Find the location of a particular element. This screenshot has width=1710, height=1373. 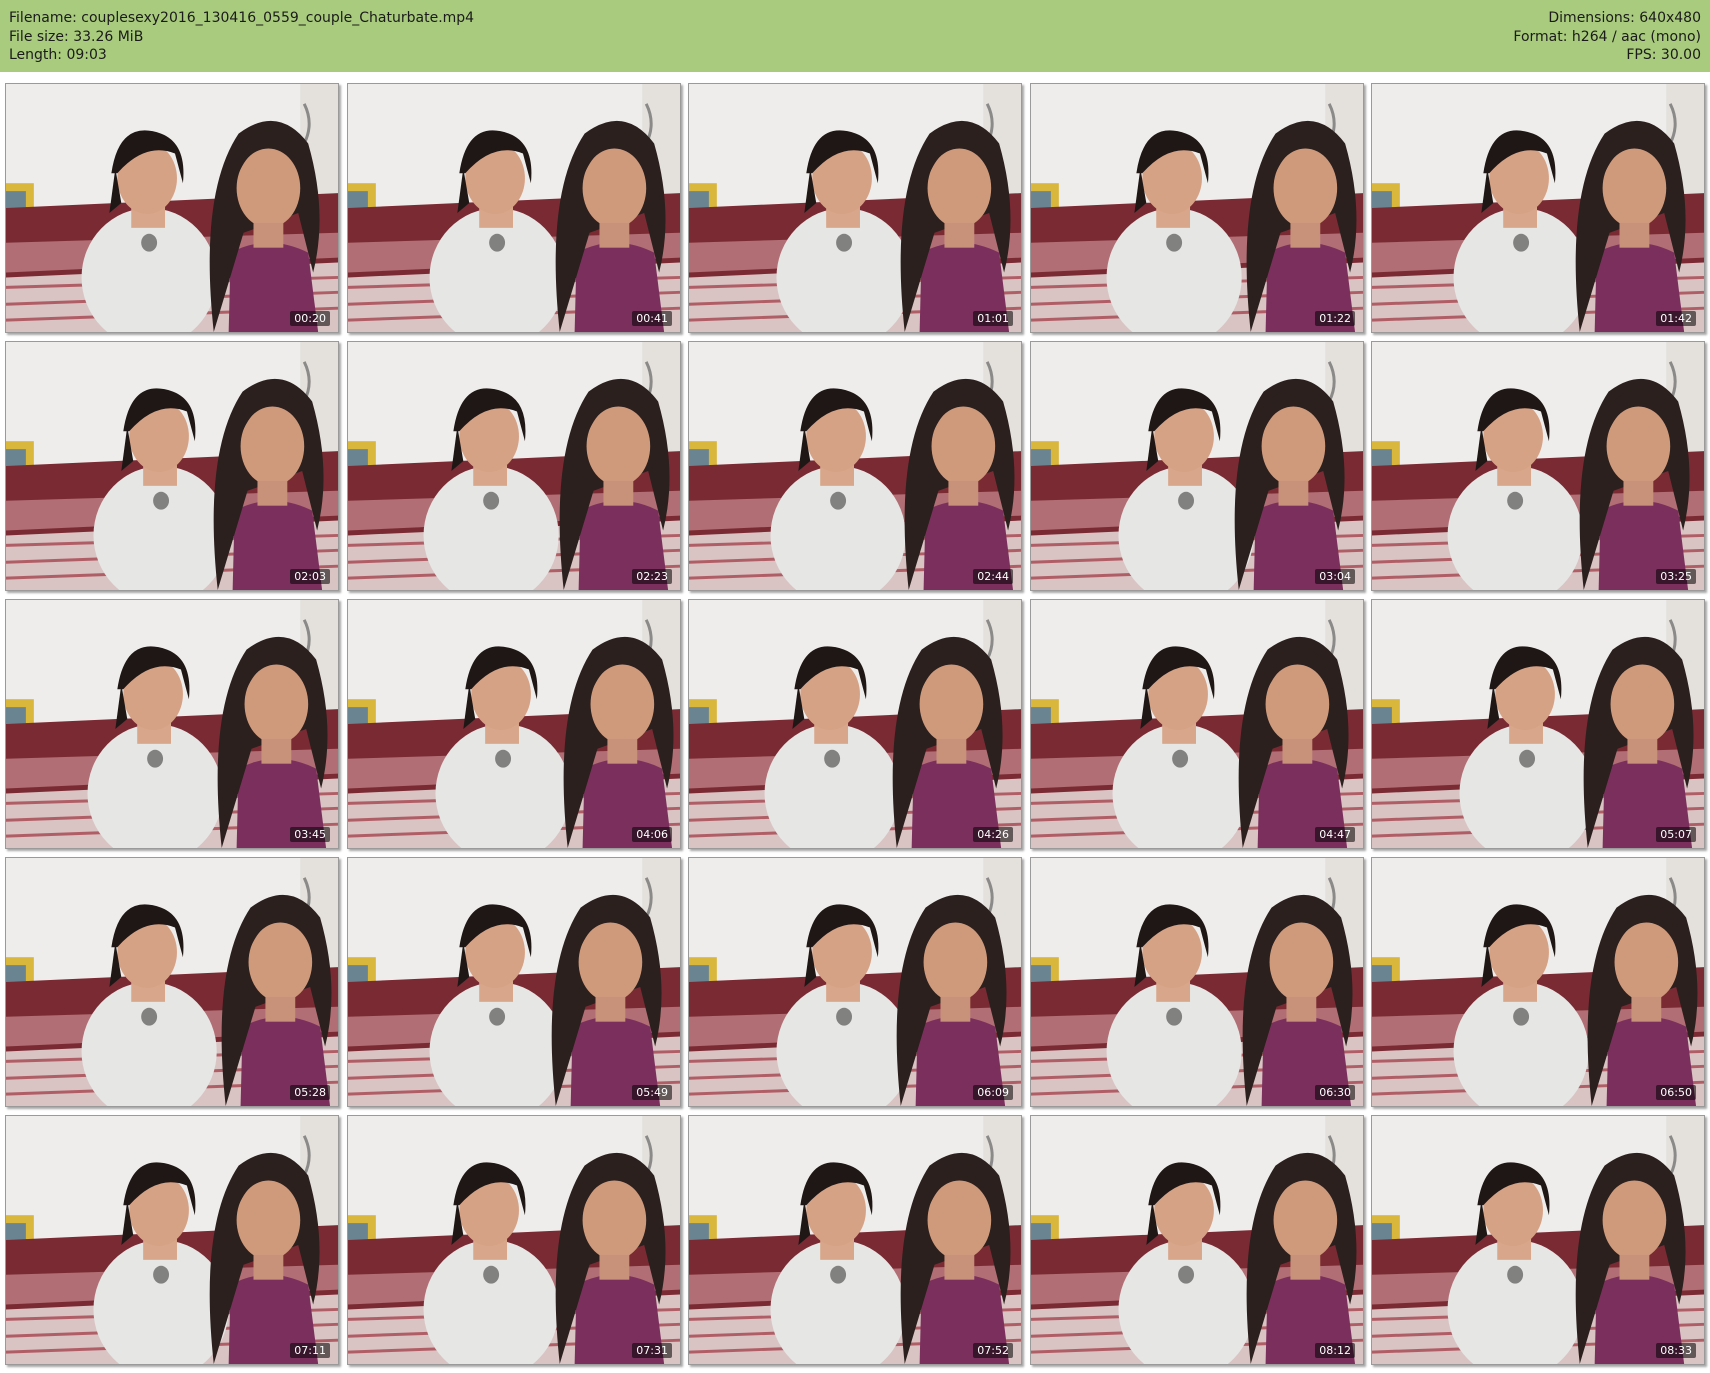

thumbnail-frame: 05:28 is located at coordinates (172, 982).